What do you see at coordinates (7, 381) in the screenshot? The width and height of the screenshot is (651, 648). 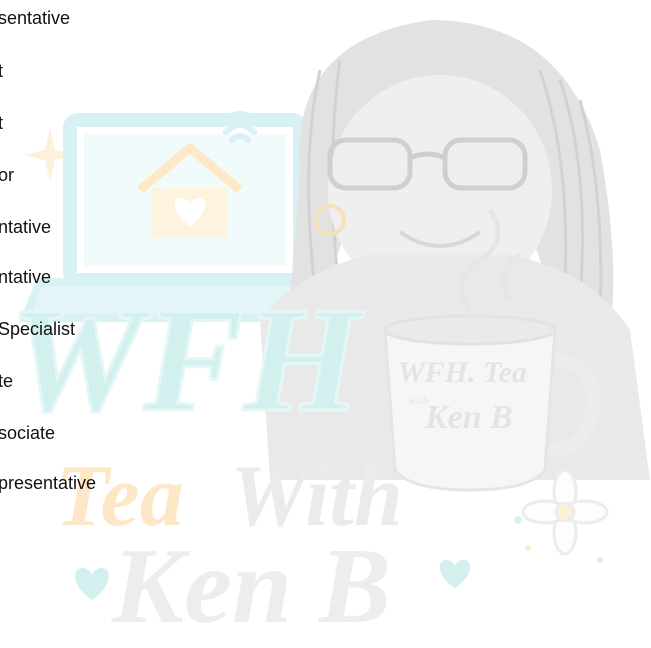 I see `job-title-item: te` at bounding box center [7, 381].